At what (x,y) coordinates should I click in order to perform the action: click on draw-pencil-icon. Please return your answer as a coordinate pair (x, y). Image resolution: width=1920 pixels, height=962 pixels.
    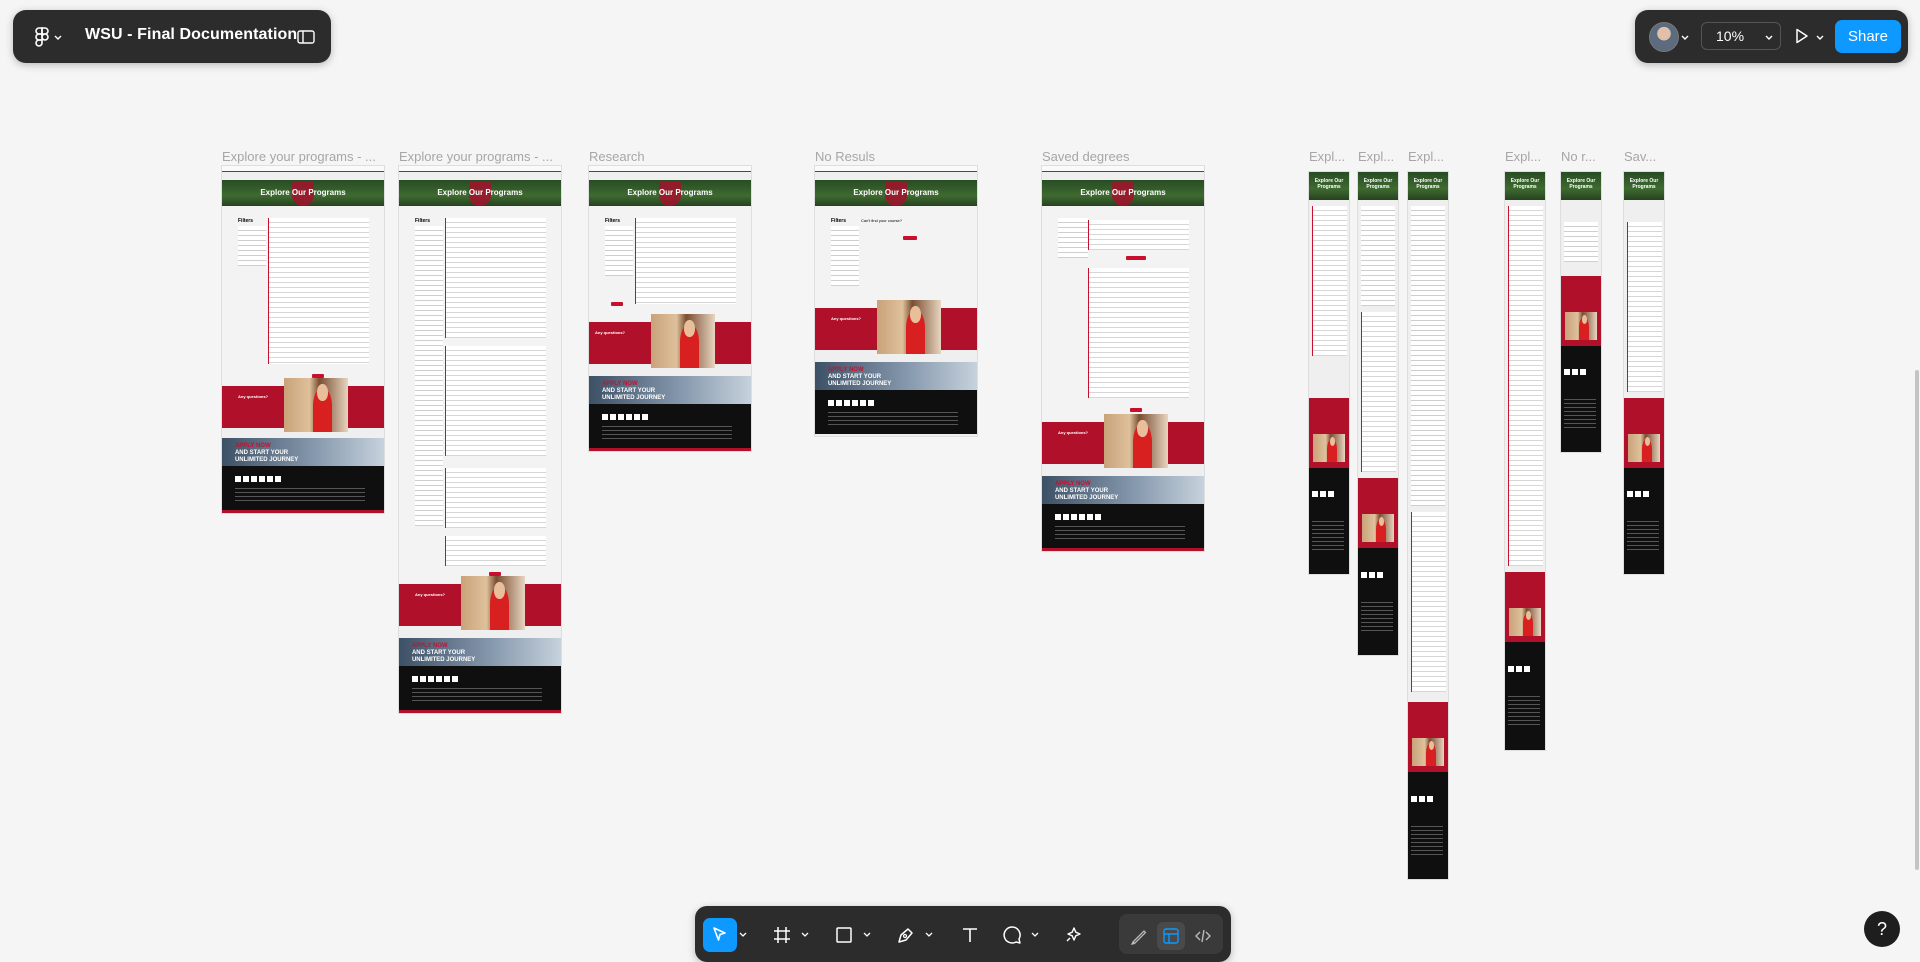
    Looking at the image, I should click on (1138, 937).